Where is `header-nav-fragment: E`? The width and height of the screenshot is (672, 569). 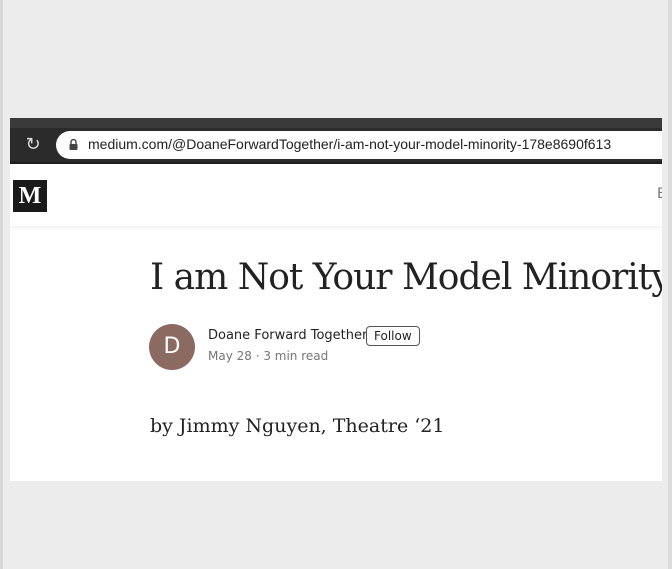
header-nav-fragment: E is located at coordinates (659, 194).